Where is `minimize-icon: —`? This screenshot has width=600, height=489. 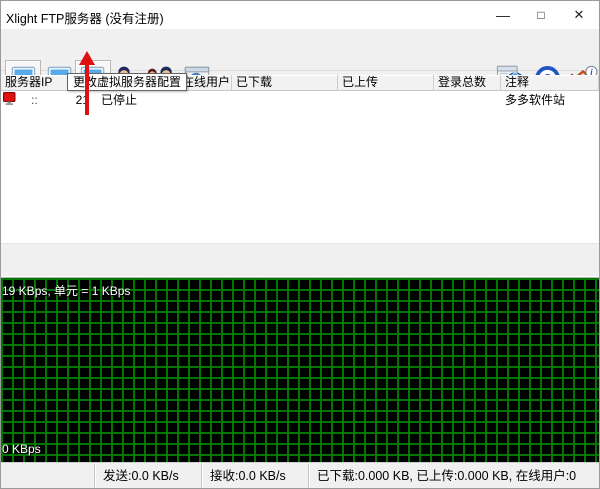
minimize-icon: — is located at coordinates (503, 15).